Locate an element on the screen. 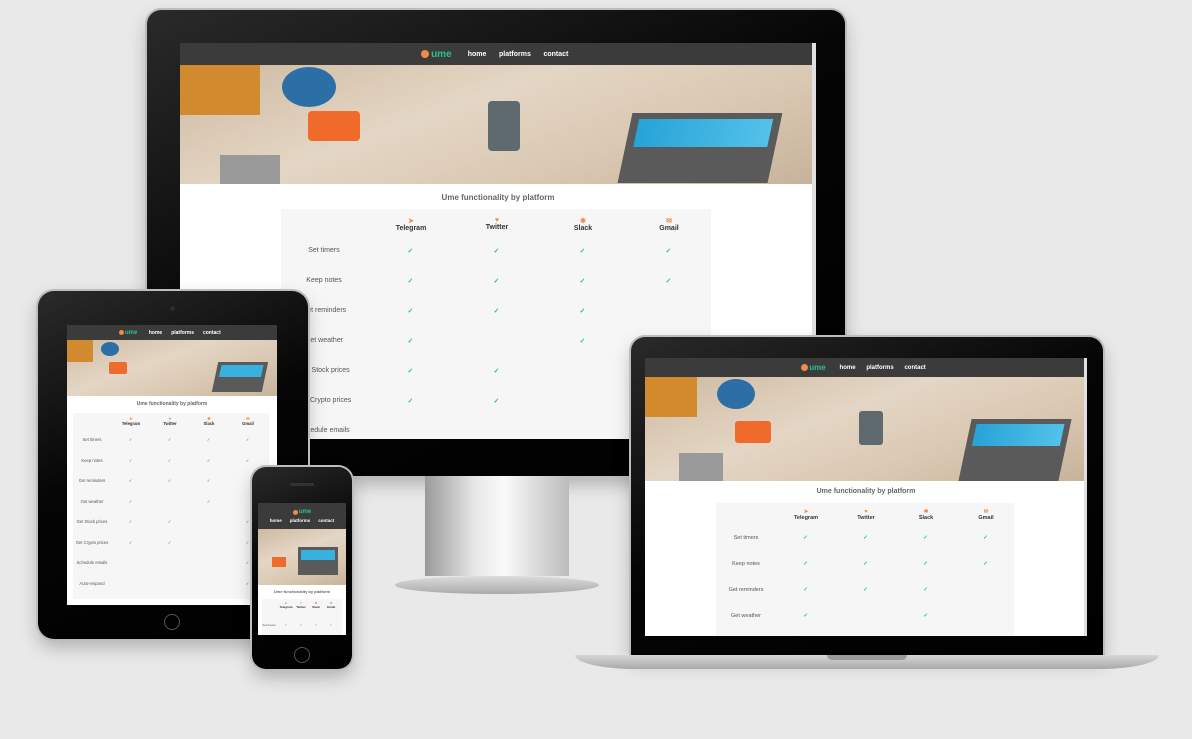 This screenshot has height=739, width=1192. phone-speaker is located at coordinates (302, 484).